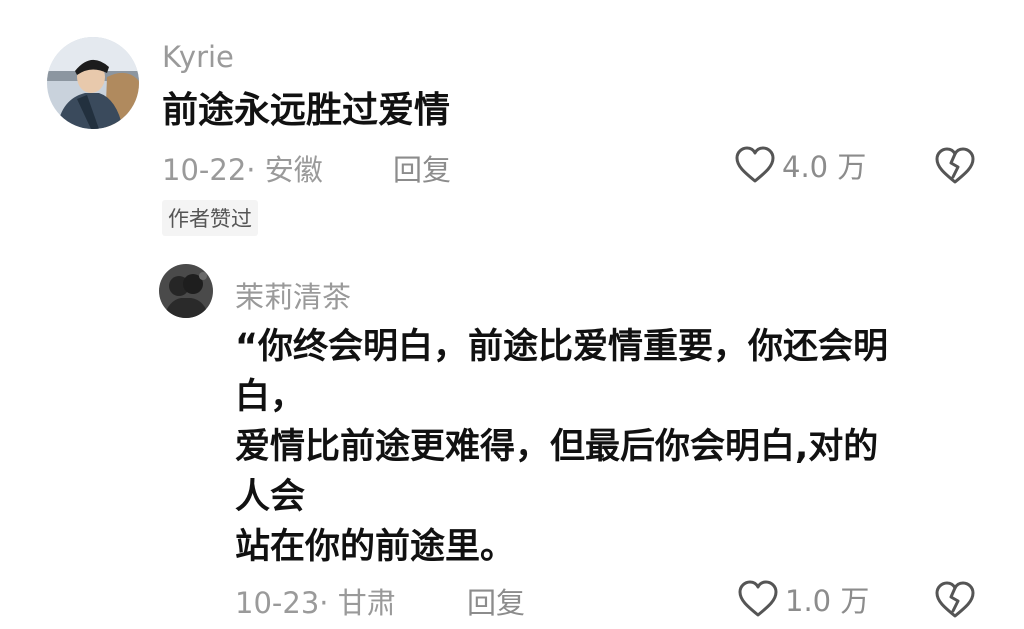  I want to click on like-button: 1.0 万, so click(803, 599).